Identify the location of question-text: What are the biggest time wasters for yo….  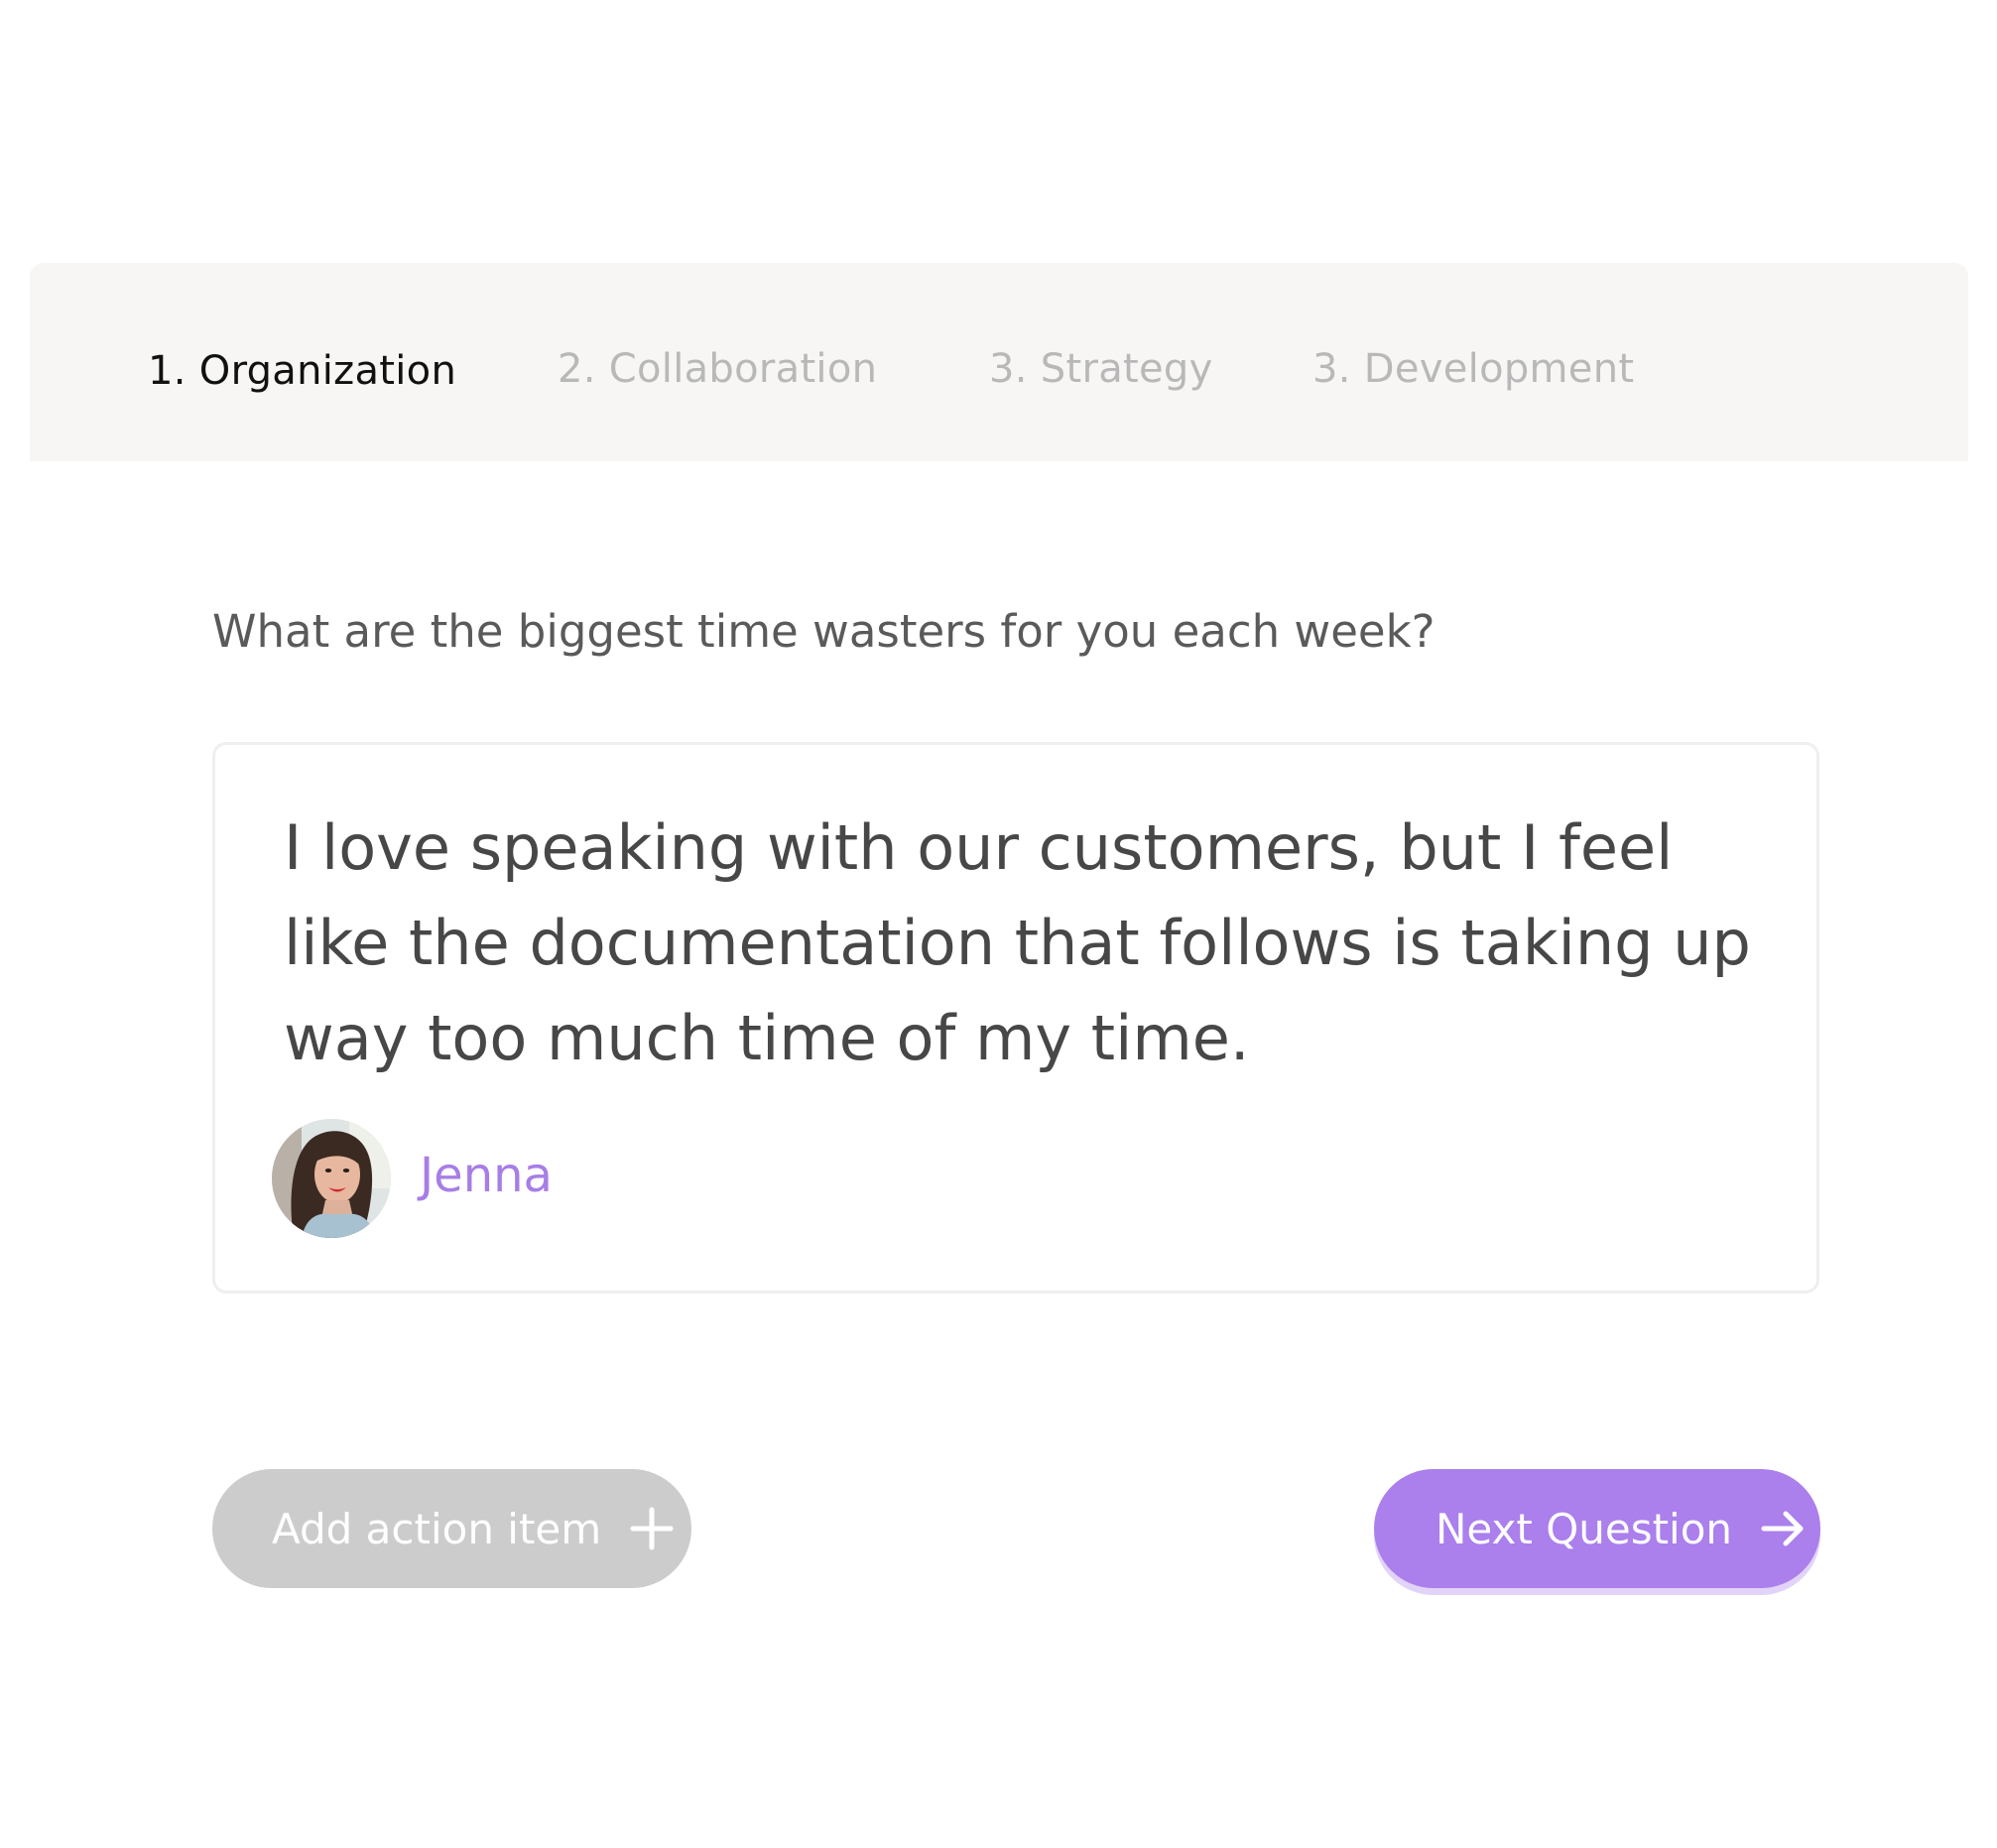
(824, 631).